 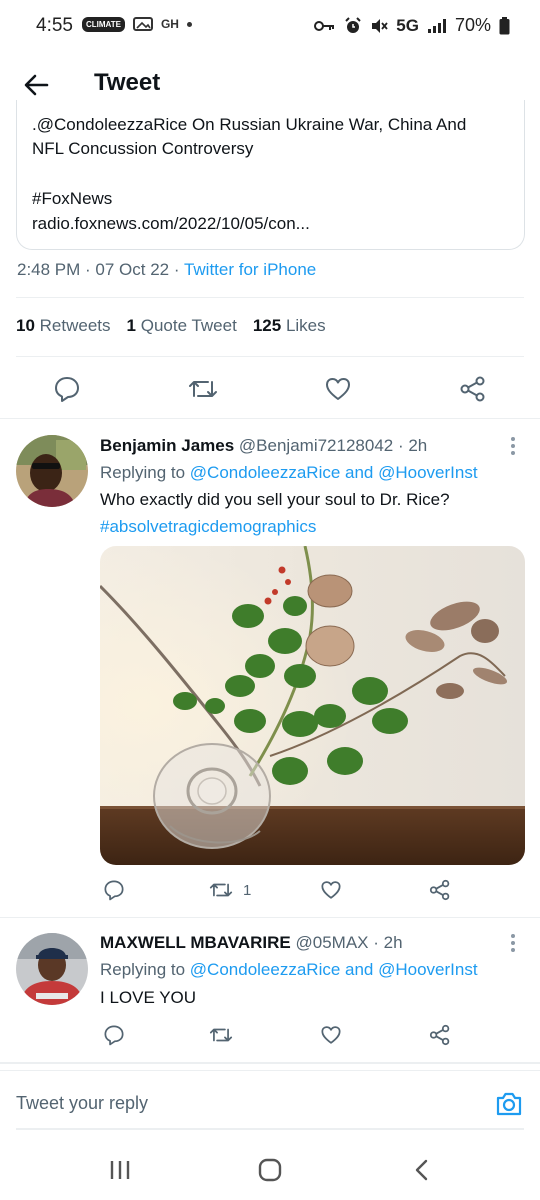 What do you see at coordinates (349, 942) in the screenshot?
I see `author-handle: @05MAX · 2h` at bounding box center [349, 942].